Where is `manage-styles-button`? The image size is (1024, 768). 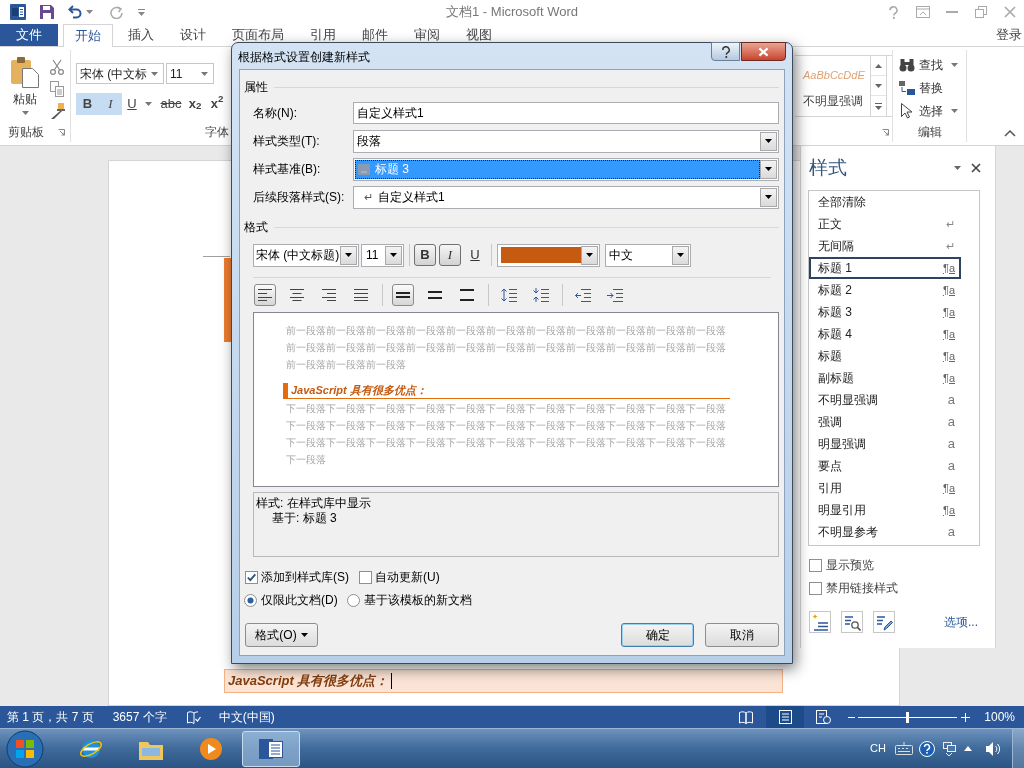
manage-styles-button is located at coordinates (884, 622).